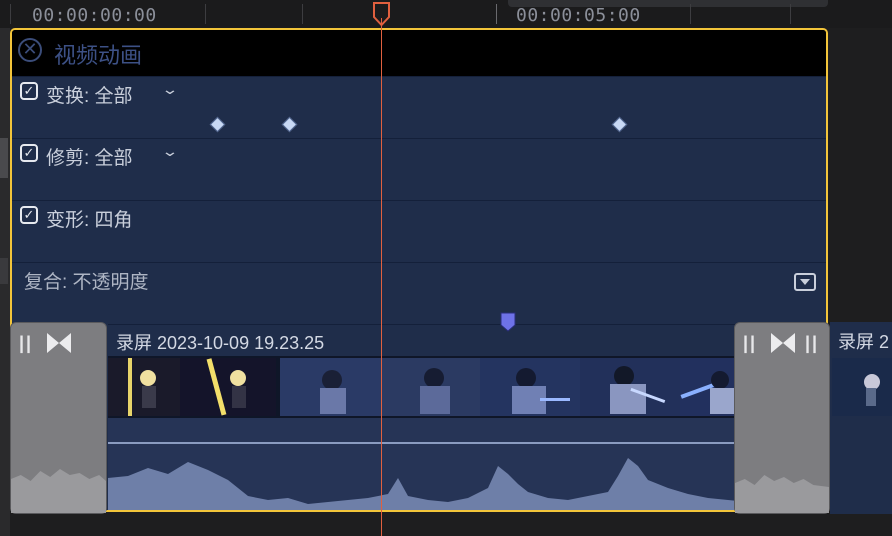  Describe the element at coordinates (782, 418) in the screenshot. I see `transition-cross-dissolve-right: || ||` at that location.